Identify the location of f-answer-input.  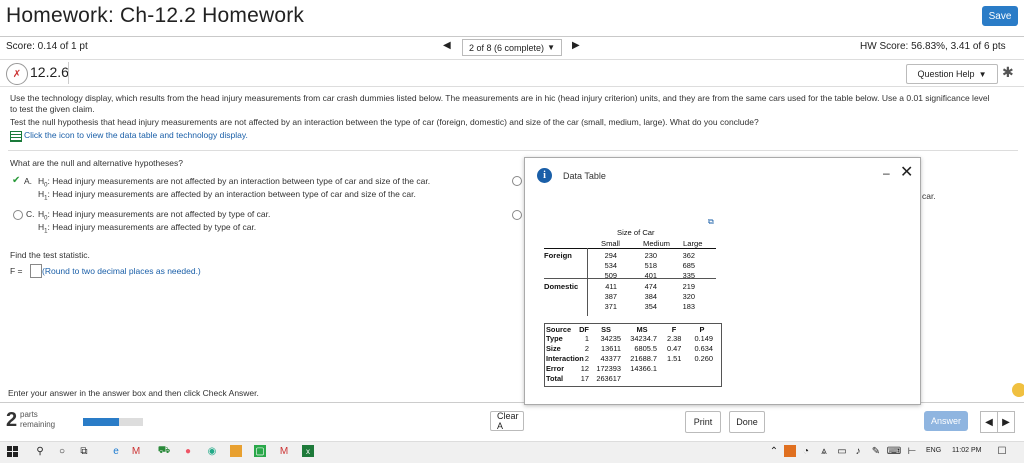
(36, 271).